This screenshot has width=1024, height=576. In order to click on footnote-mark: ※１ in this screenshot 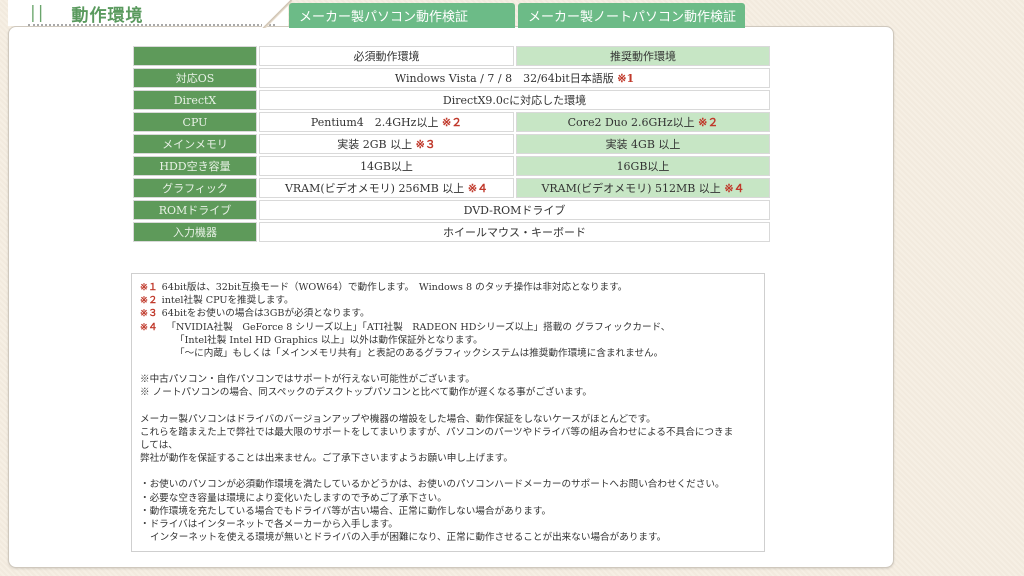, I will do `click(149, 287)`.